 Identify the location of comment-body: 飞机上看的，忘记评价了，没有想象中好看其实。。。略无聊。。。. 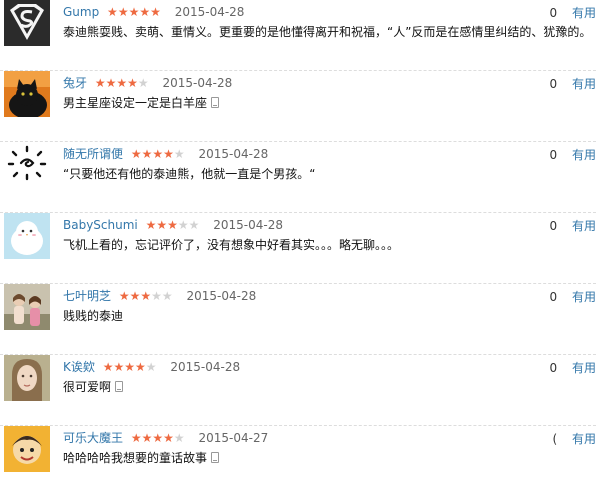
(231, 245).